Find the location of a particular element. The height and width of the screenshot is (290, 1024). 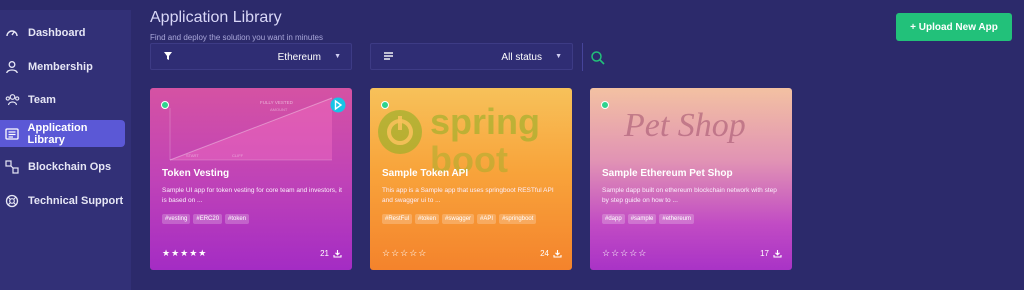

user-icon is located at coordinates (12, 67).